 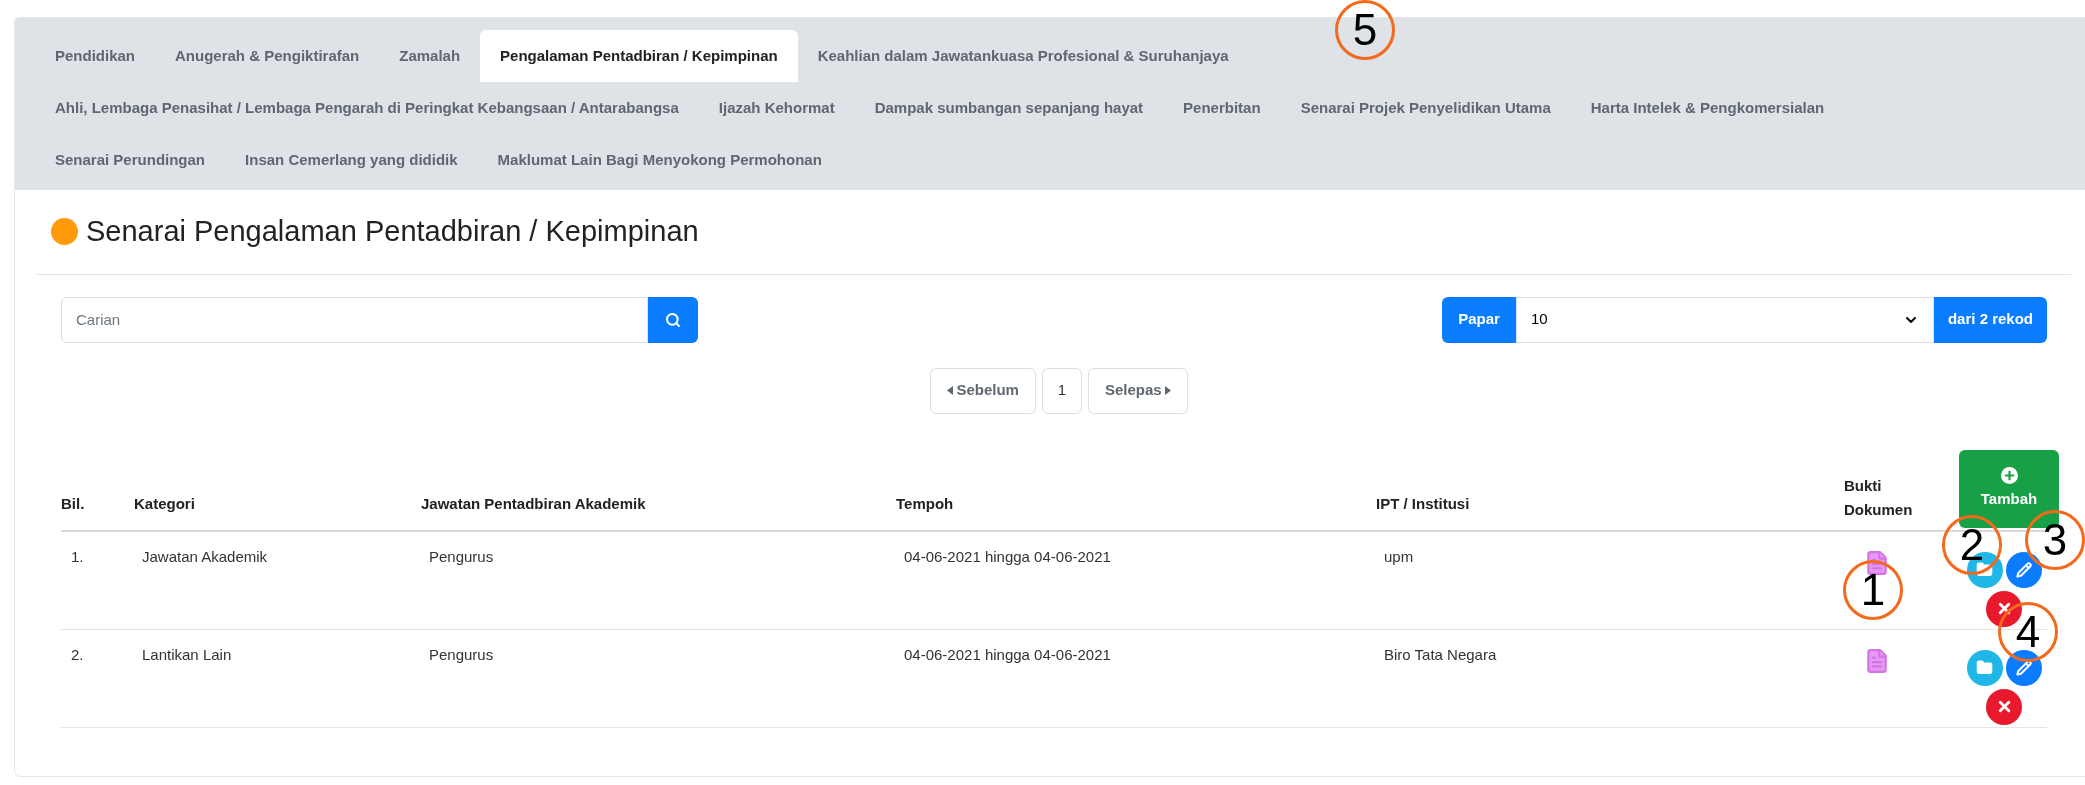 What do you see at coordinates (776, 108) in the screenshot?
I see `tab: Ijazah Kehormat` at bounding box center [776, 108].